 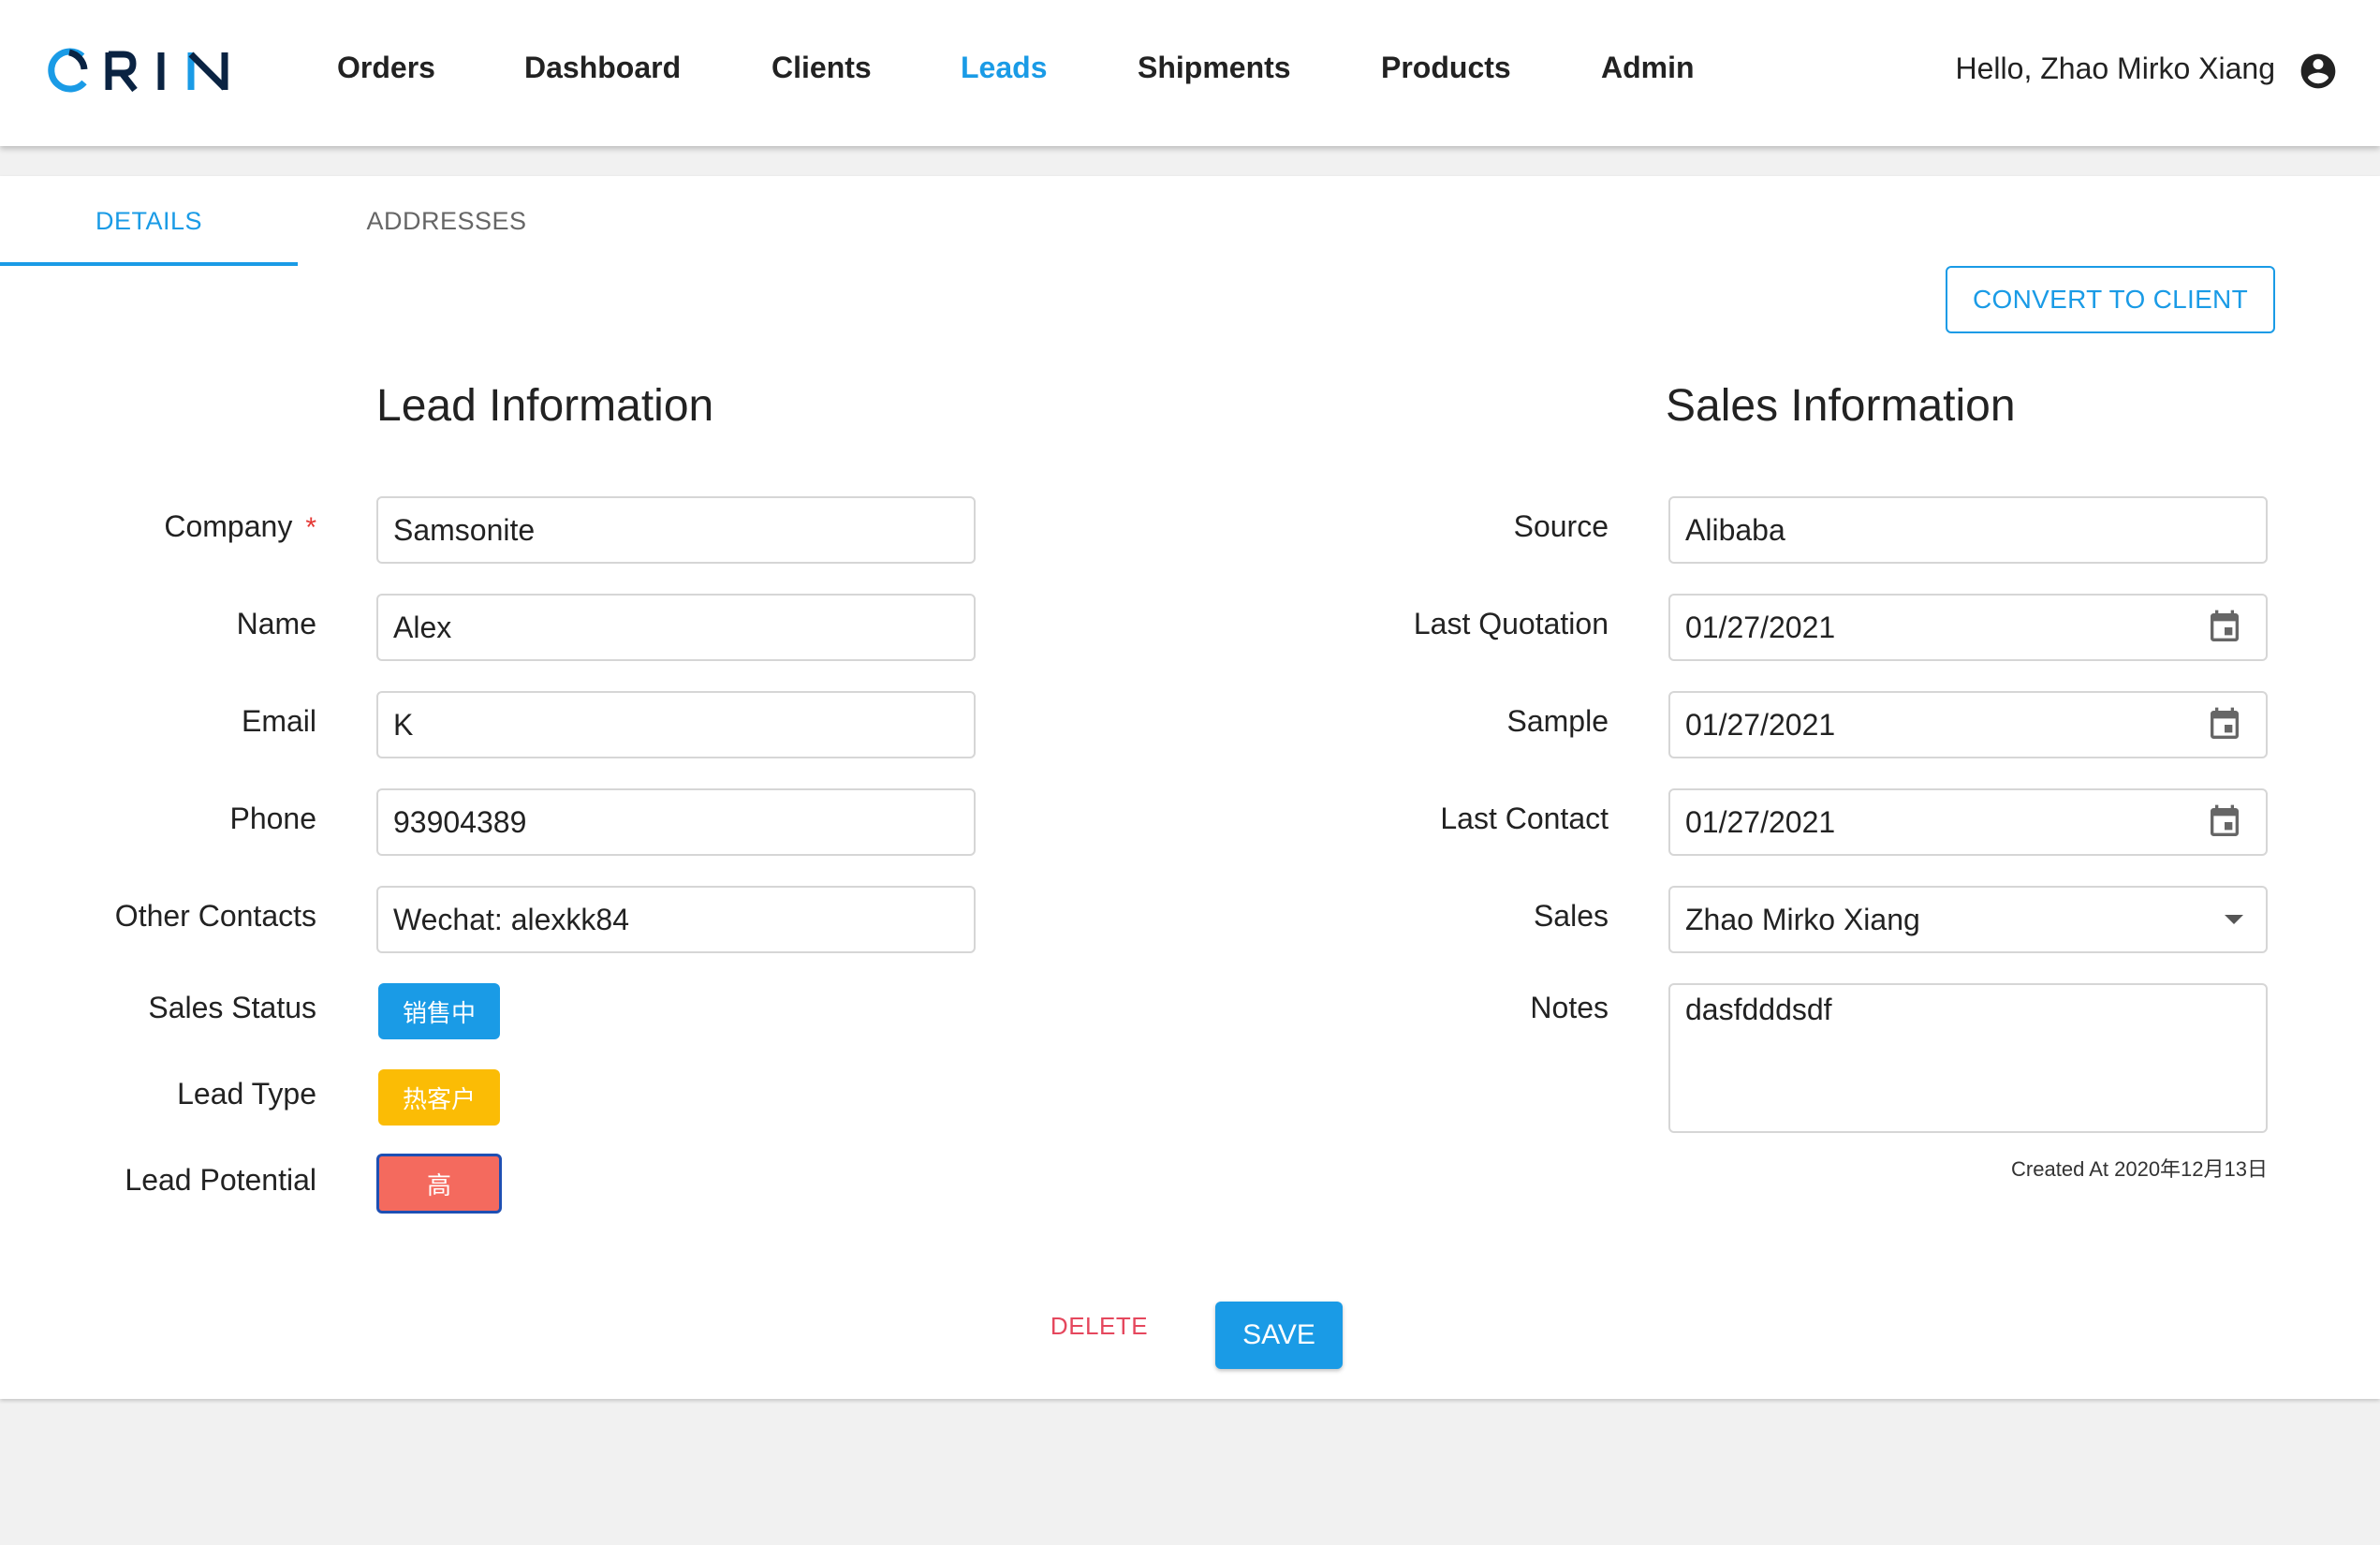 I want to click on sales-label: Sales, so click(x=1571, y=916).